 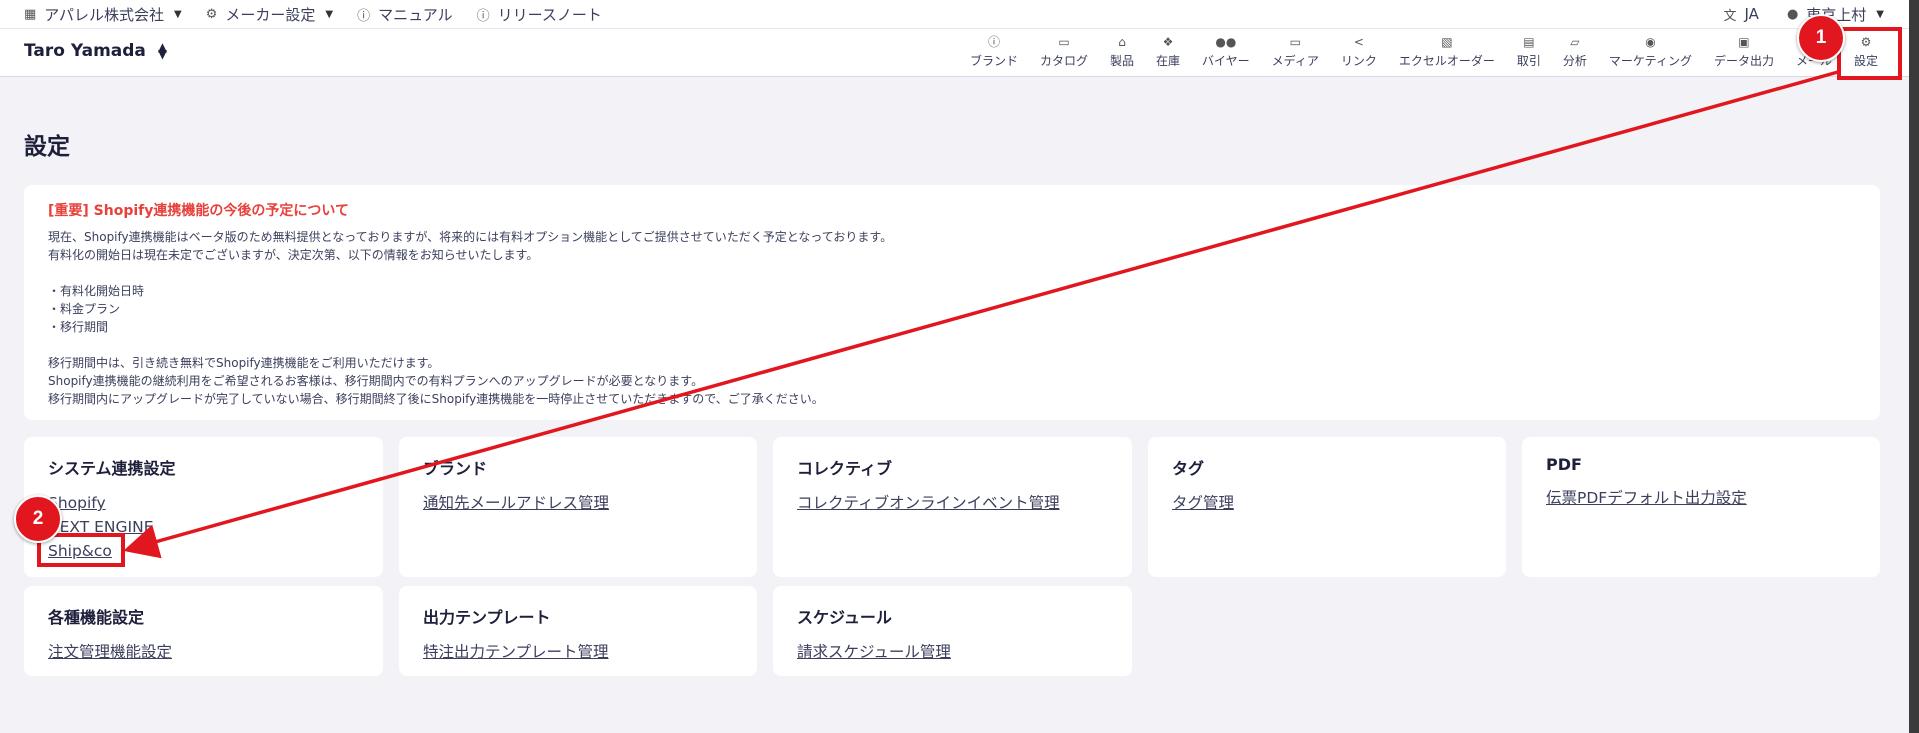 What do you see at coordinates (1821, 38) in the screenshot?
I see `step-badge-1: 1` at bounding box center [1821, 38].